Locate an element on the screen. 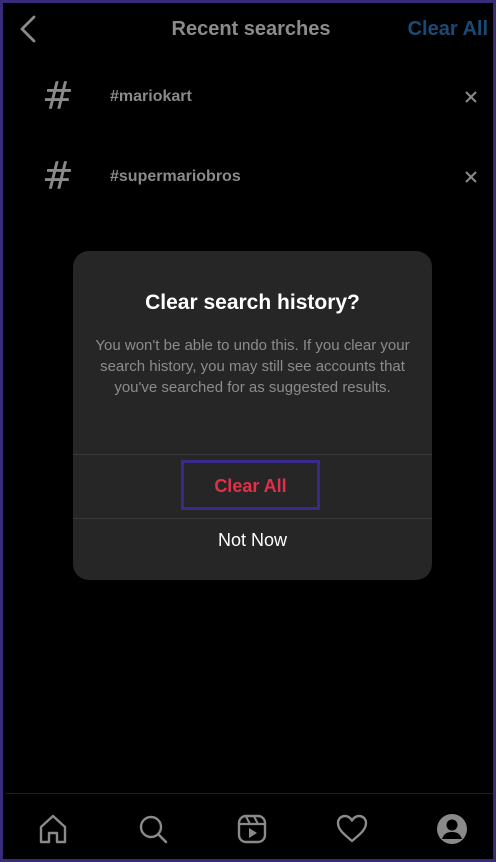 This screenshot has width=496, height=862. dialog-title: Clear search history? is located at coordinates (252, 302).